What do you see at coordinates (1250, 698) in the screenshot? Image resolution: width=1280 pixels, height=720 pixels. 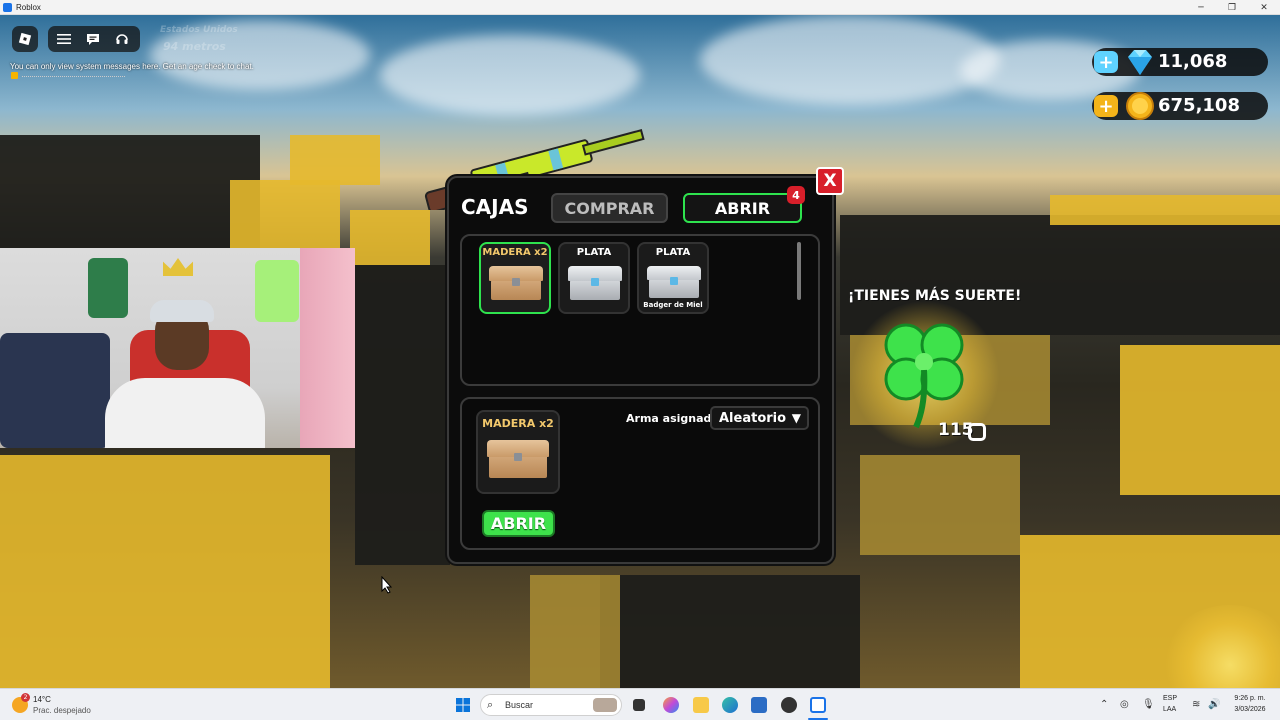 I see `clock-time: 9:26 p. m.` at bounding box center [1250, 698].